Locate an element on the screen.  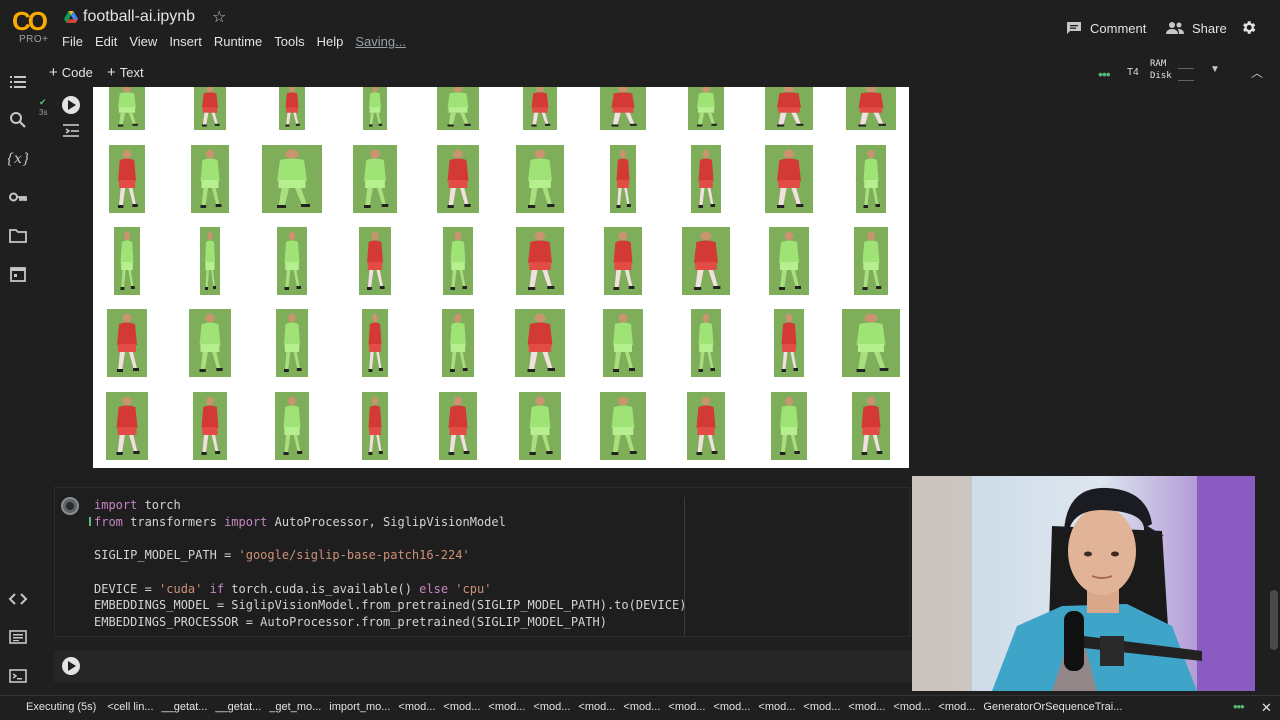
menu-insert: Insert is located at coordinates (185, 41).